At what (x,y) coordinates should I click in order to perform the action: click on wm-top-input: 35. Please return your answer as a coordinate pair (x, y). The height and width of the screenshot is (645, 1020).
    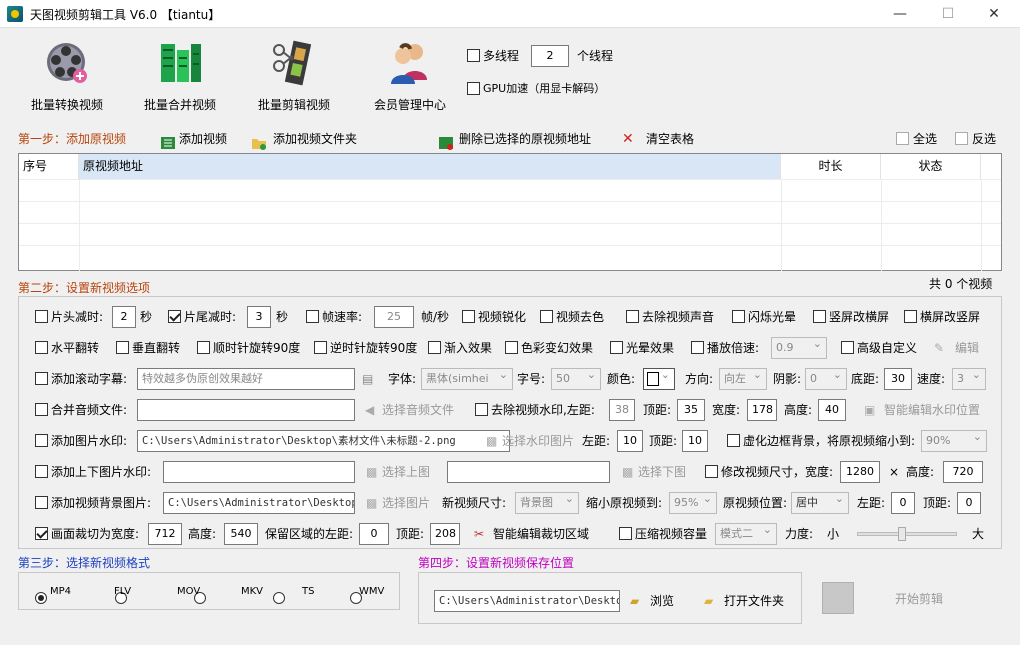
    Looking at the image, I should click on (691, 410).